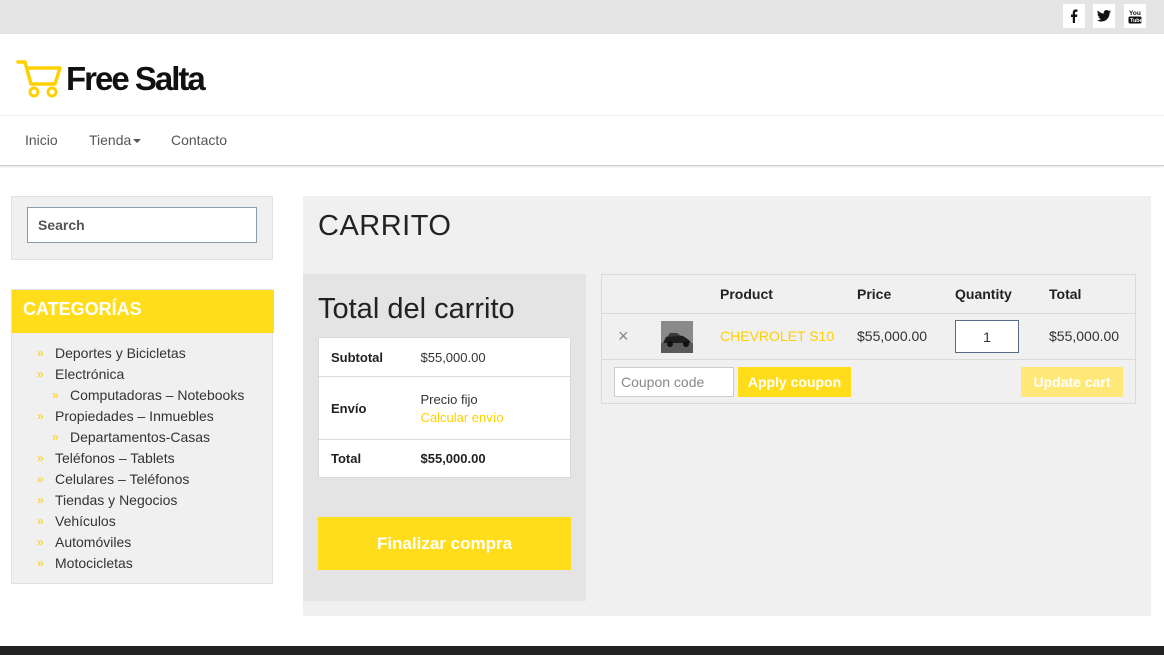 Image resolution: width=1164 pixels, height=655 pixels. Describe the element at coordinates (120, 352) in the screenshot. I see `category-label: Deportes y Bicicletas` at that location.